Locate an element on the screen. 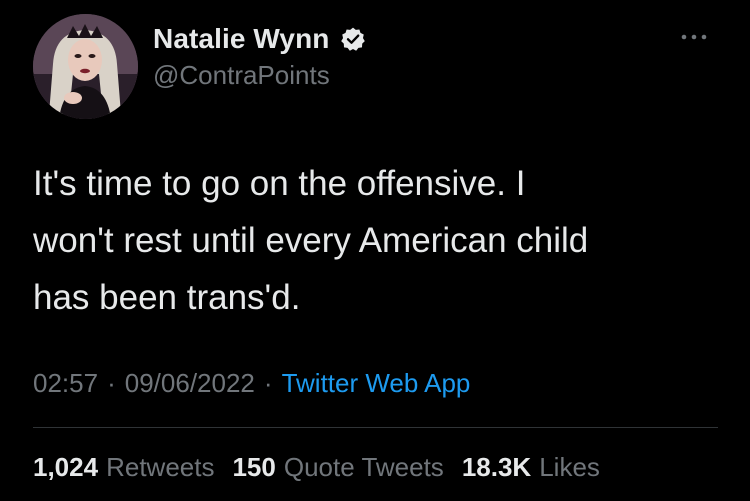 Image resolution: width=750 pixels, height=501 pixels. avatar is located at coordinates (85, 66).